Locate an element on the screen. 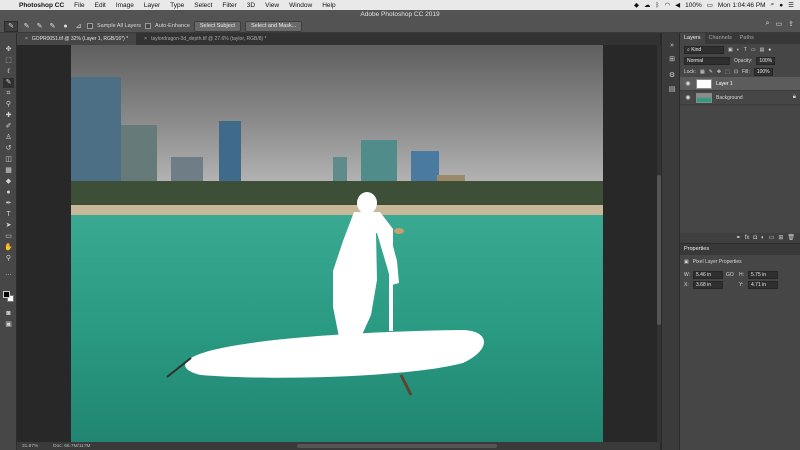 The width and height of the screenshot is (800, 450). horizontal-scrollbar is located at coordinates (397, 446).